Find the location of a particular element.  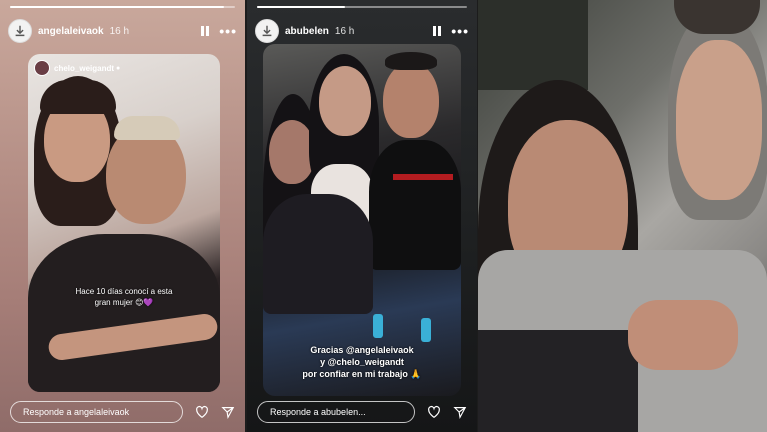

caption-line: Gracias @angelaleivaok is located at coordinates (362, 350).